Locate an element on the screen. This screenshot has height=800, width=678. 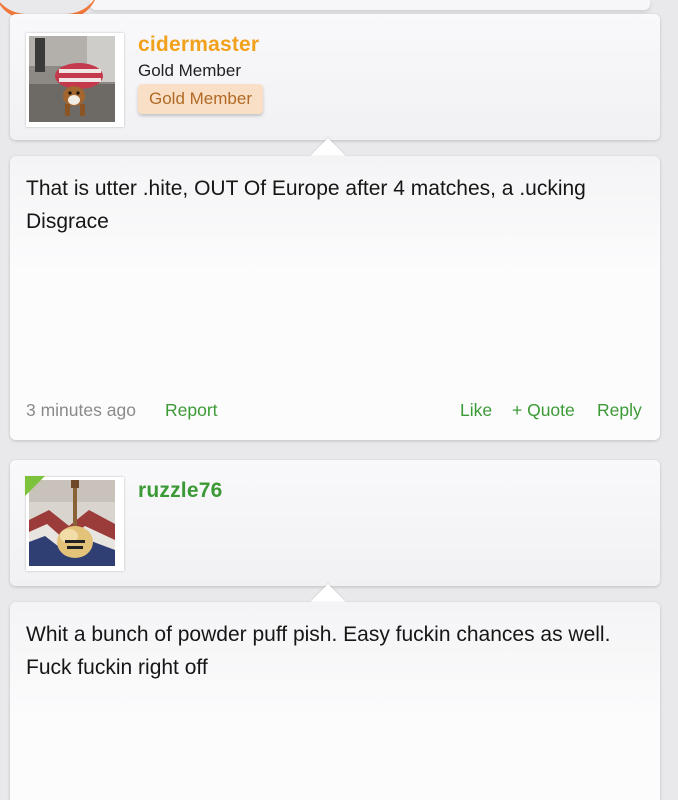
quote-link: + Quote is located at coordinates (543, 410).